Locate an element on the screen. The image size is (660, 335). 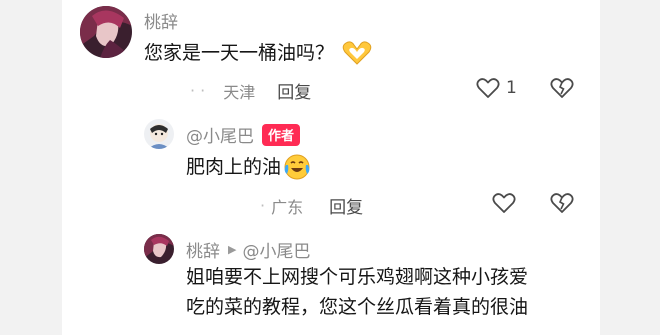
author-header: @小尾巴 作者 is located at coordinates (243, 134).